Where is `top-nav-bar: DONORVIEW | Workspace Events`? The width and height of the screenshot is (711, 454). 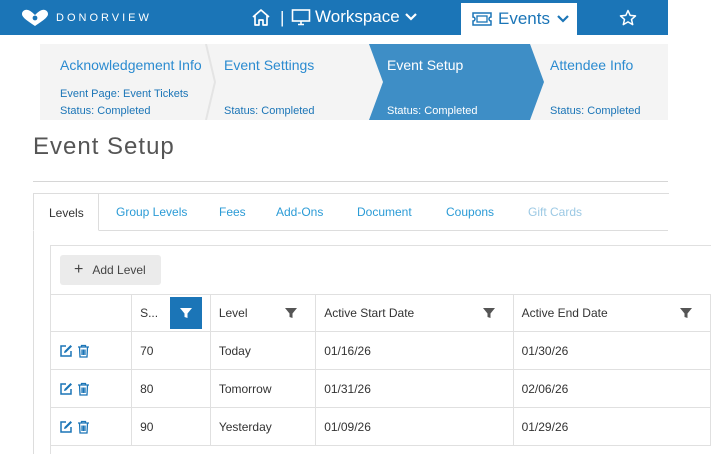 top-nav-bar: DONORVIEW | Workspace Events is located at coordinates (334, 17).